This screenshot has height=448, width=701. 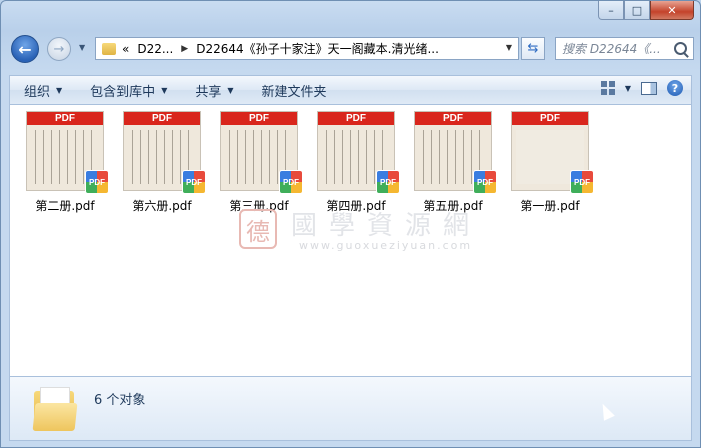 What do you see at coordinates (55, 409) in the screenshot?
I see `large-folder-icon` at bounding box center [55, 409].